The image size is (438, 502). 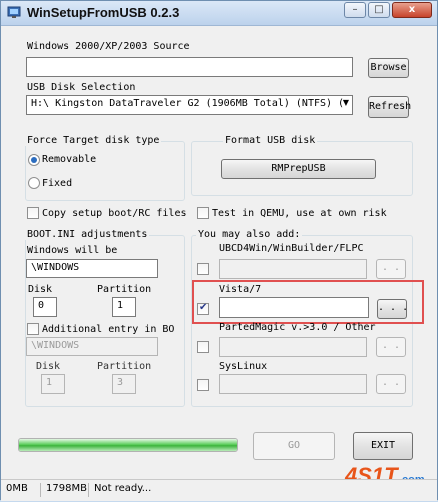 What do you see at coordinates (391, 347) in the screenshot?
I see `partedmagic-browse-button: . .` at bounding box center [391, 347].